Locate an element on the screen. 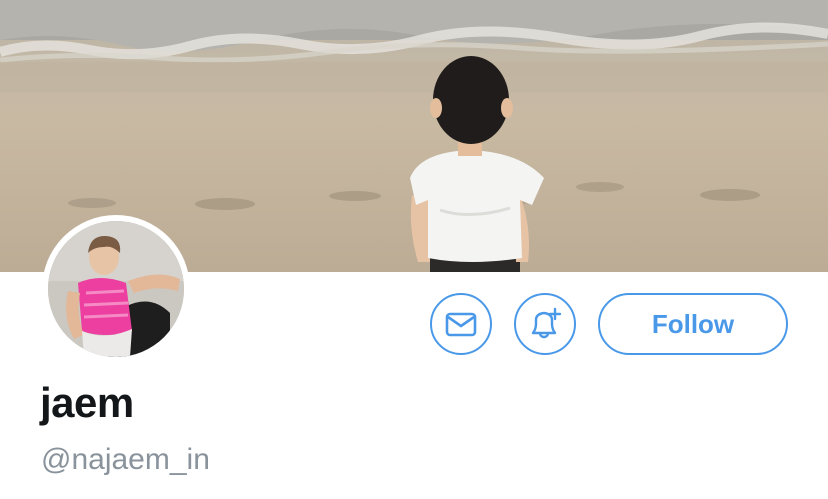  bell-plus-icon is located at coordinates (546, 323).